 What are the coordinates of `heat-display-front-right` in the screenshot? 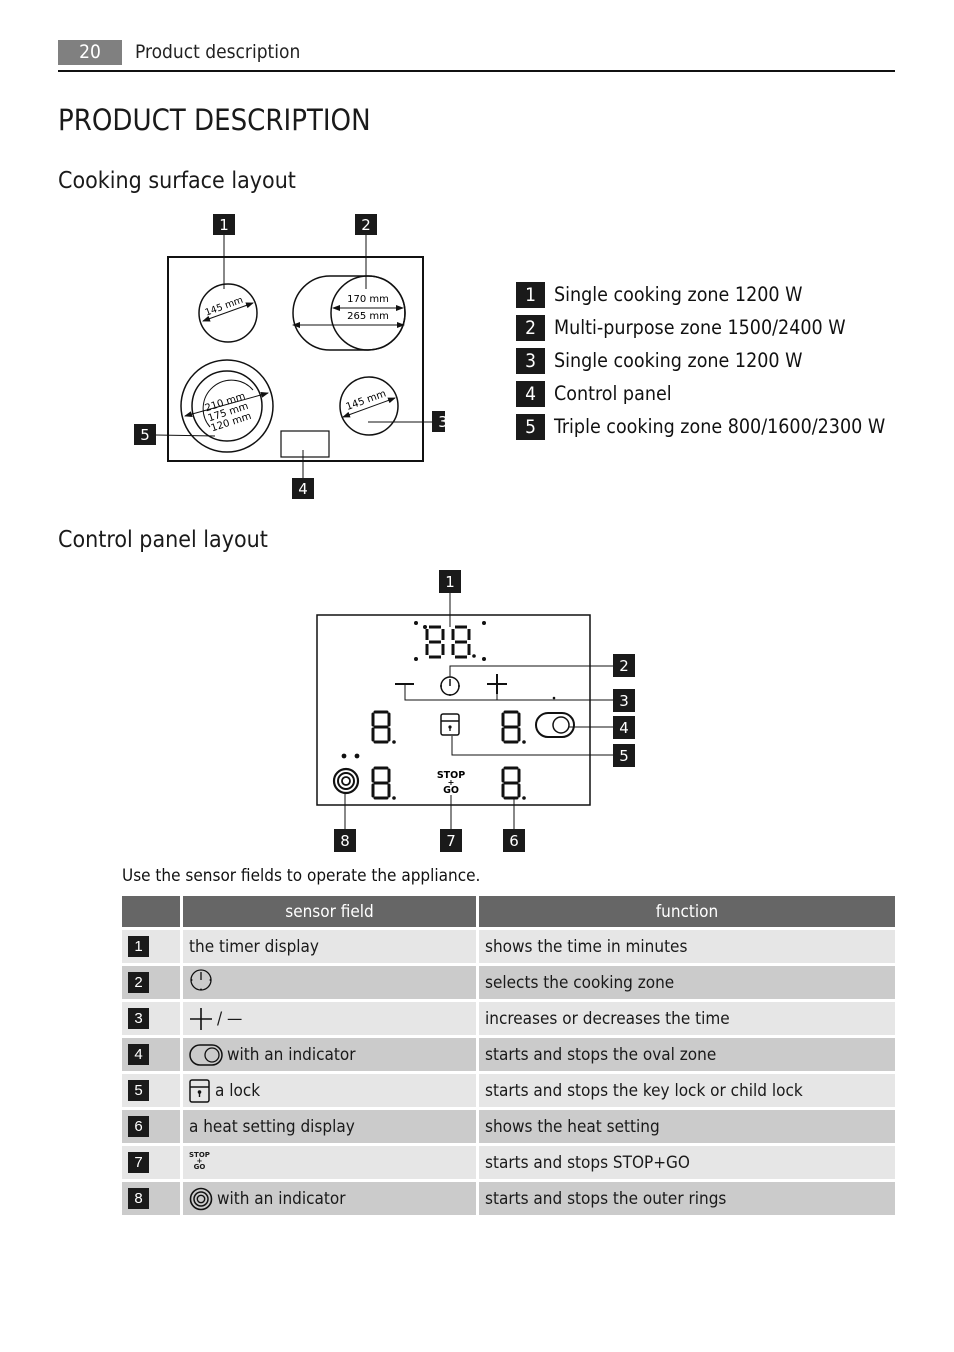 It's located at (514, 728).